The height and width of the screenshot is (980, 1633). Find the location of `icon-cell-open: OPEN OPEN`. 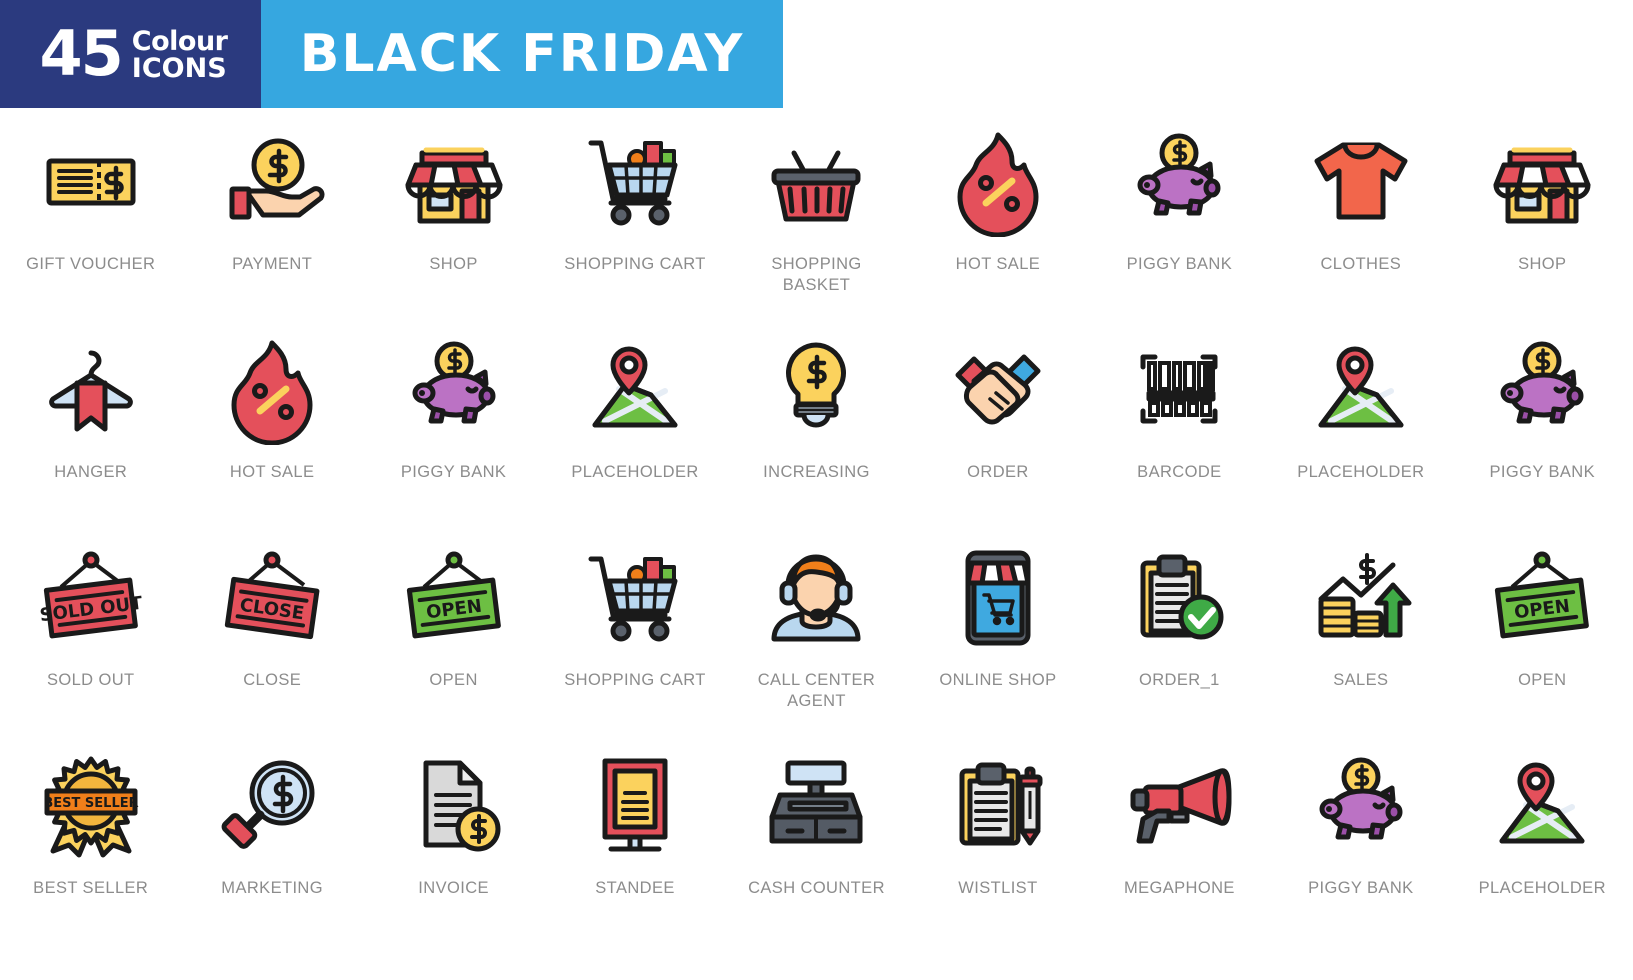

icon-cell-open: OPEN OPEN is located at coordinates (453, 628).